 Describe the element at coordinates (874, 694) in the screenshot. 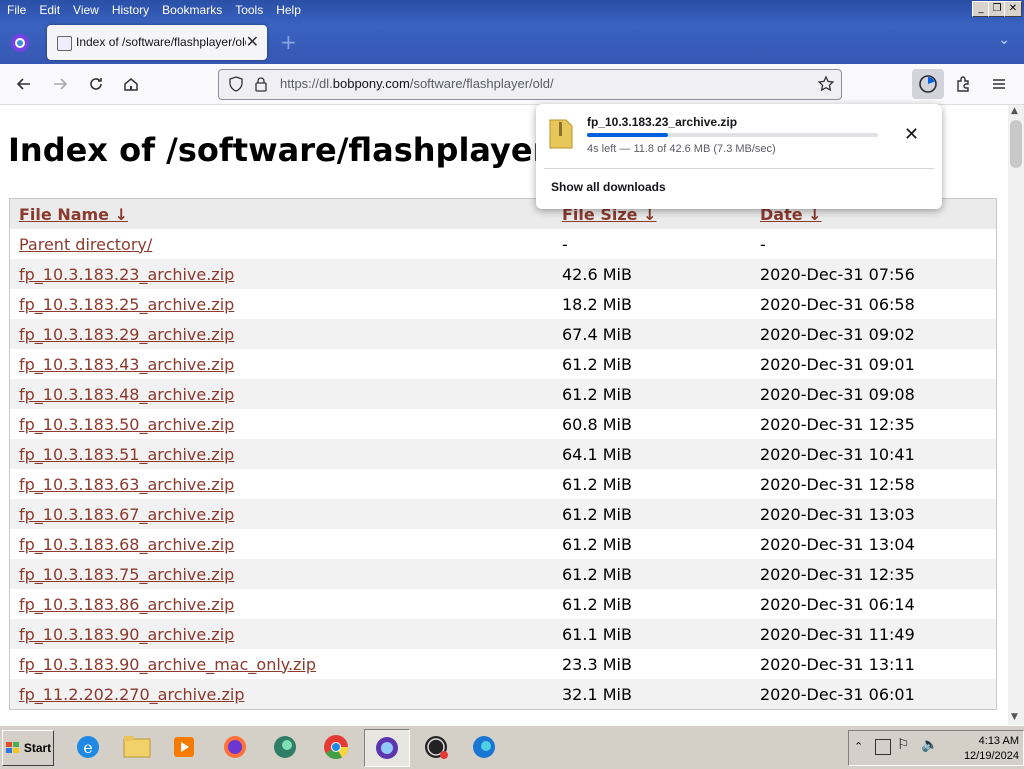

I see `file-date-cell: 2020-Dec-31 06:01` at that location.